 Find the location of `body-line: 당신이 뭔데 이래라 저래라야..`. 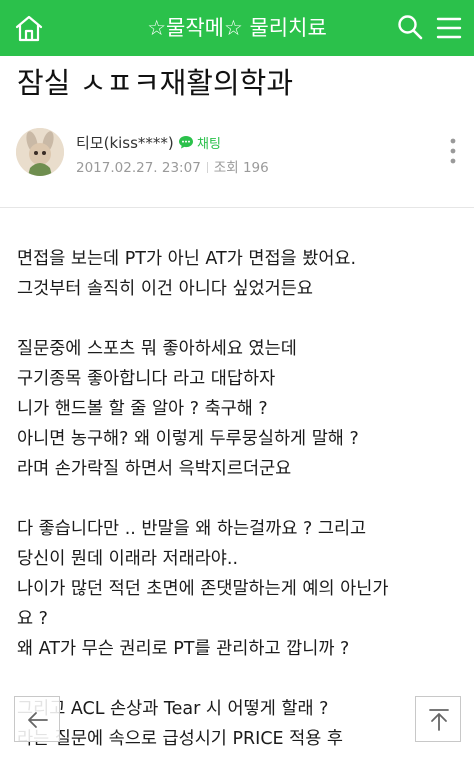

body-line: 당신이 뭔데 이래라 저래라야.. is located at coordinates (128, 559).